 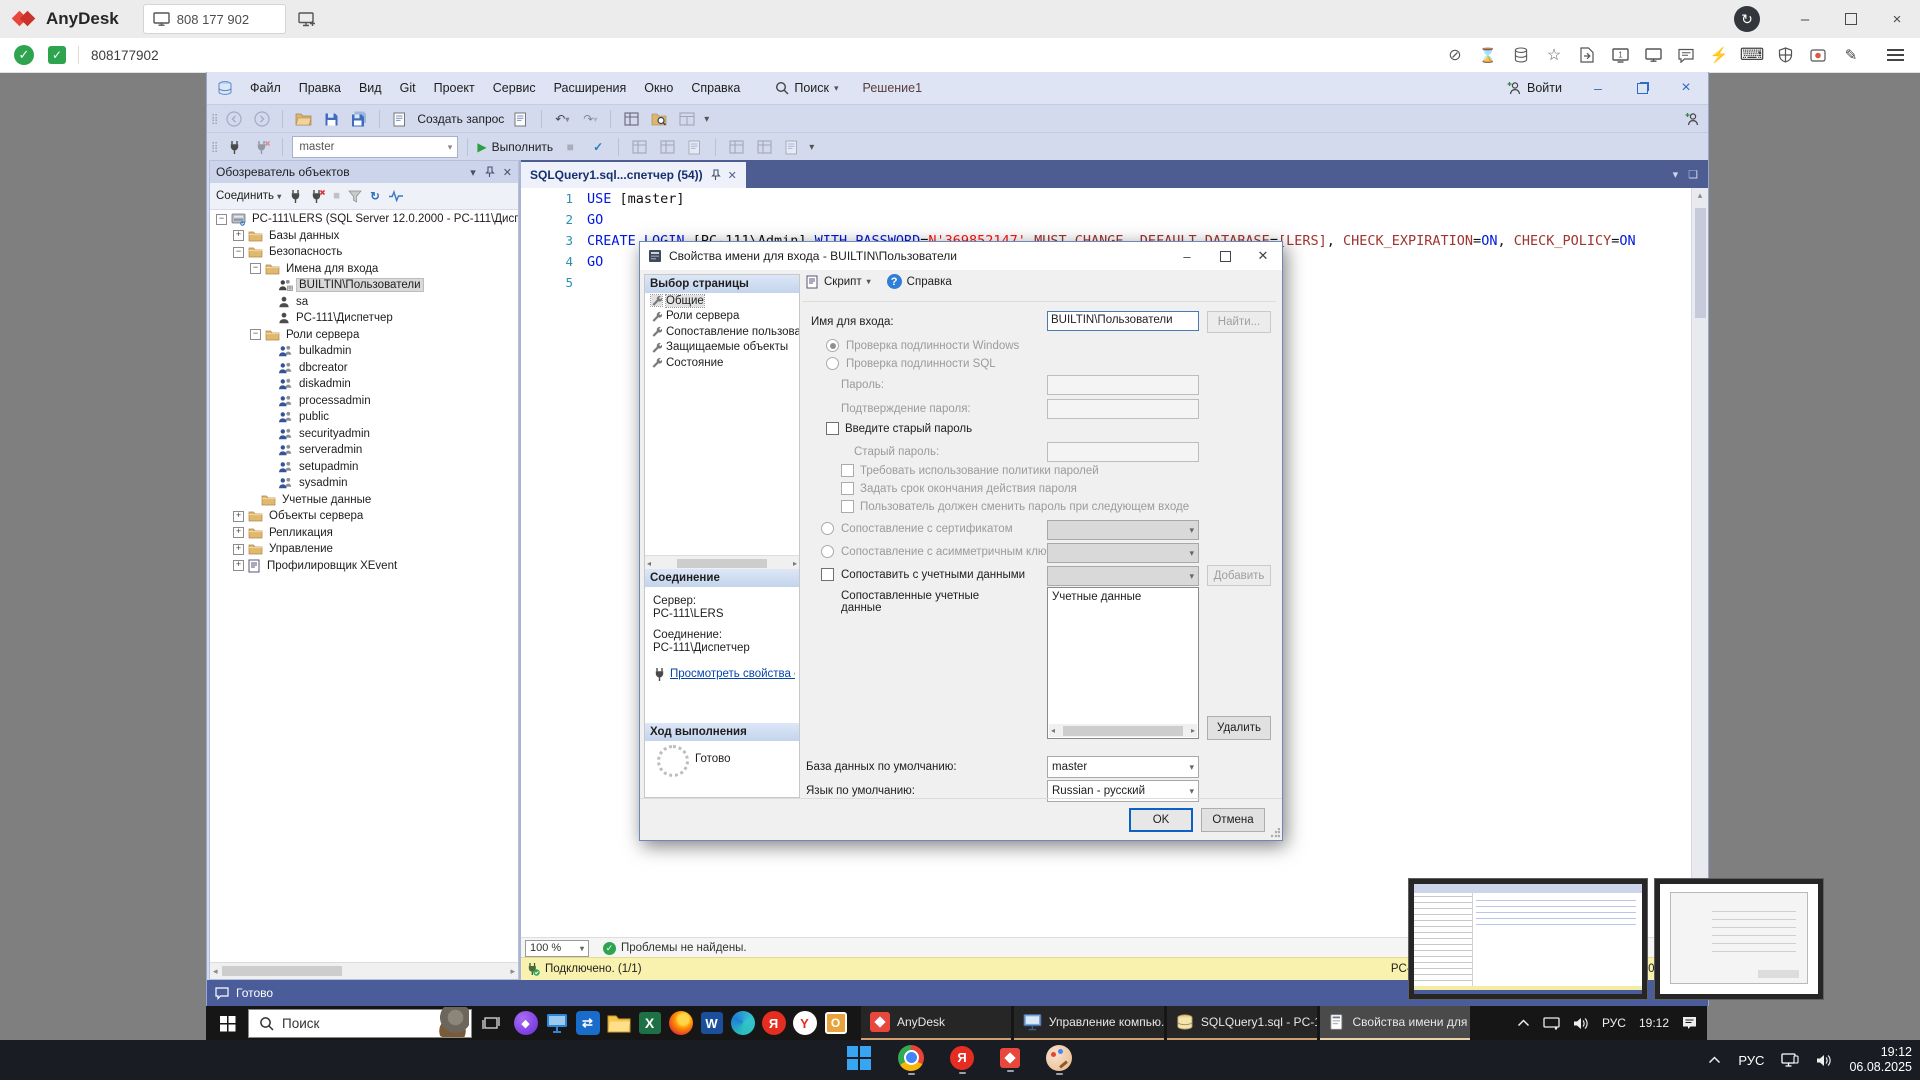 I want to click on dialog-page-4: Состояние, so click(x=722, y=363).